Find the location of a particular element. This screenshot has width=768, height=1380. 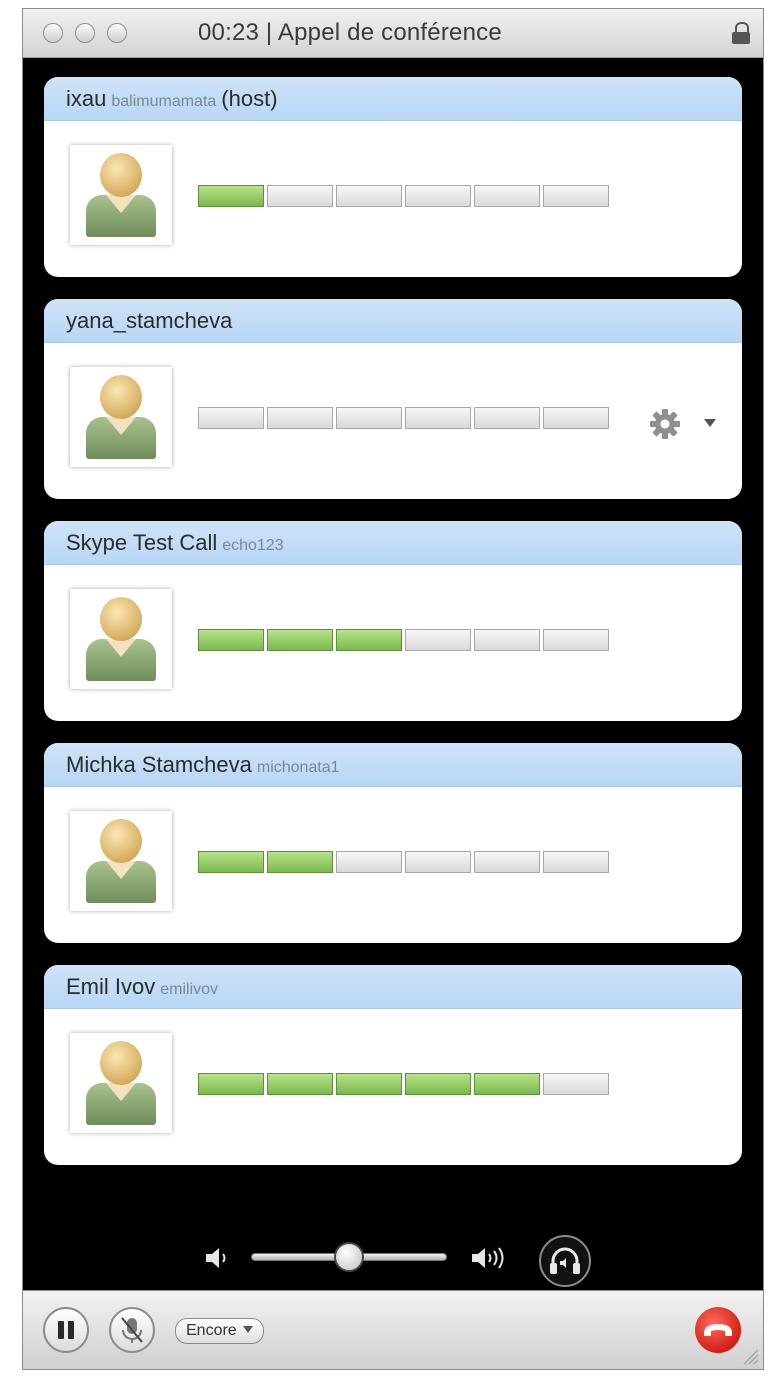

hangup-icon is located at coordinates (718, 1330).